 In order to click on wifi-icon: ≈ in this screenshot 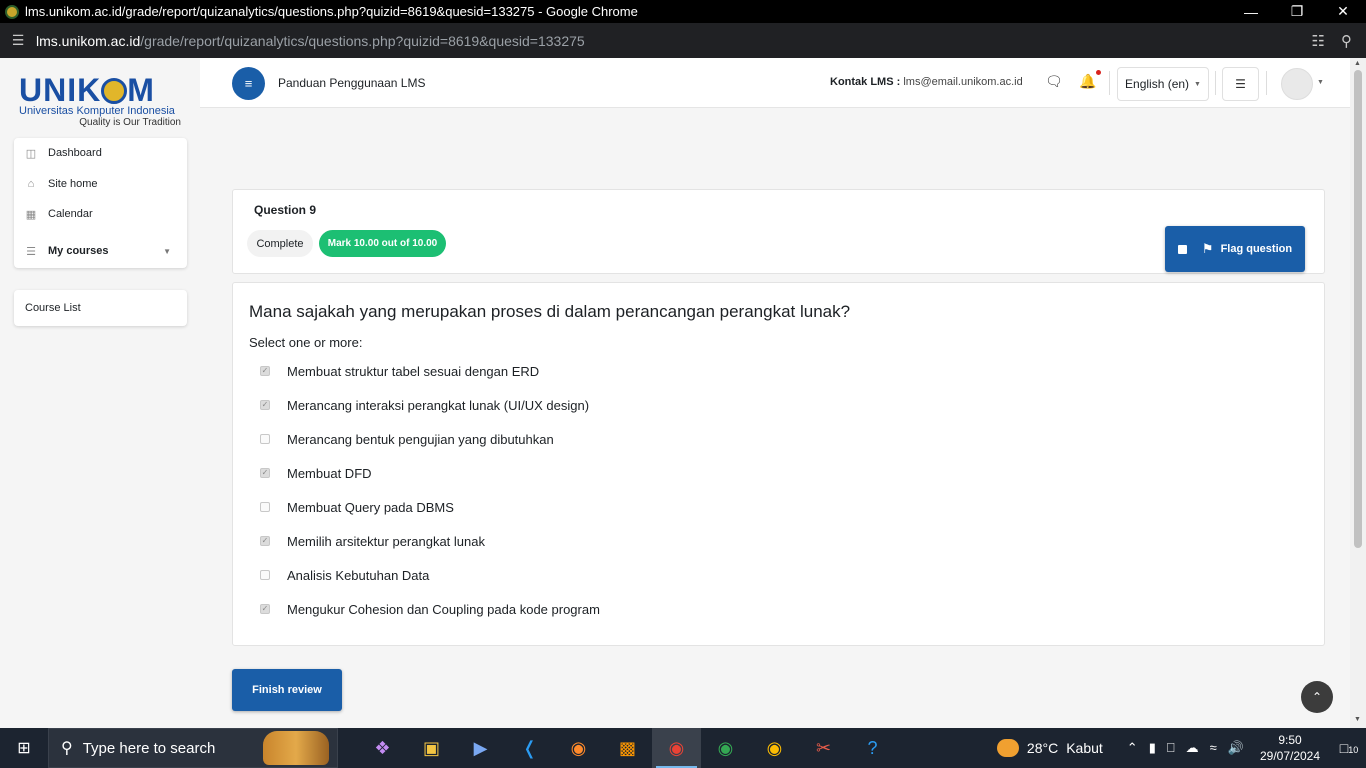, I will do `click(1213, 748)`.